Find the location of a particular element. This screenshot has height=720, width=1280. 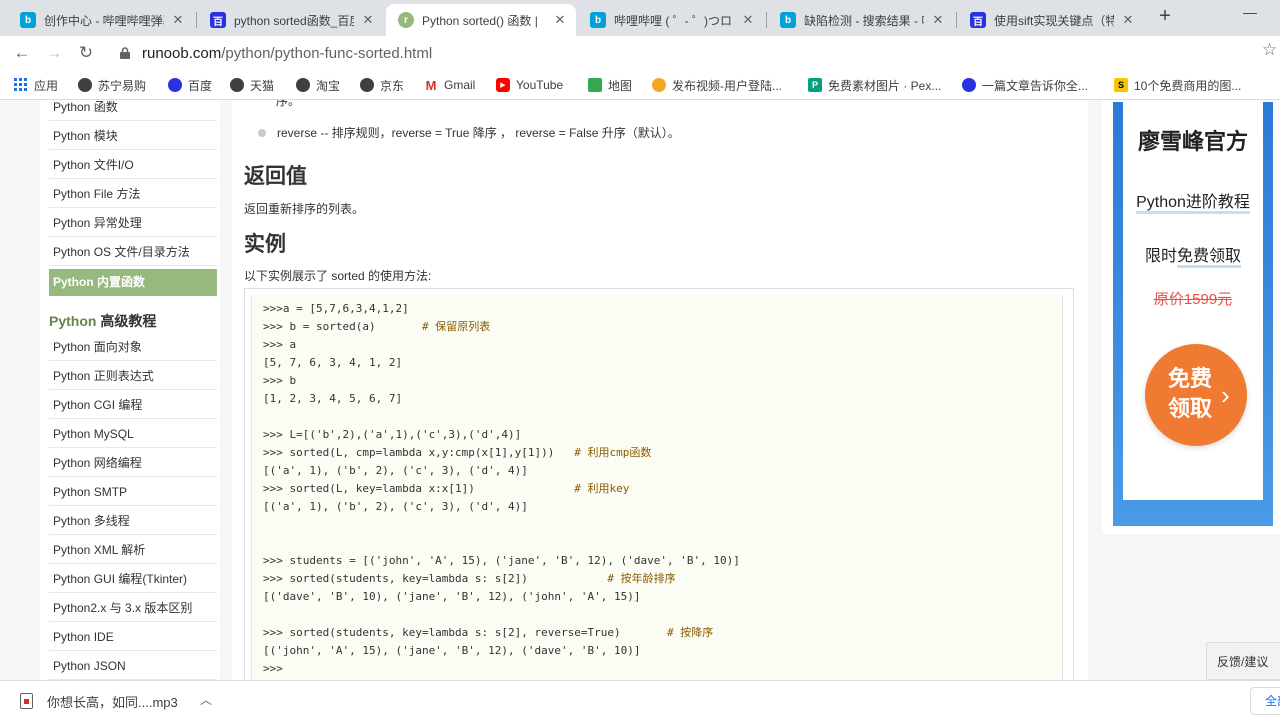

bookmark-item: 地图 is located at coordinates (610, 85).